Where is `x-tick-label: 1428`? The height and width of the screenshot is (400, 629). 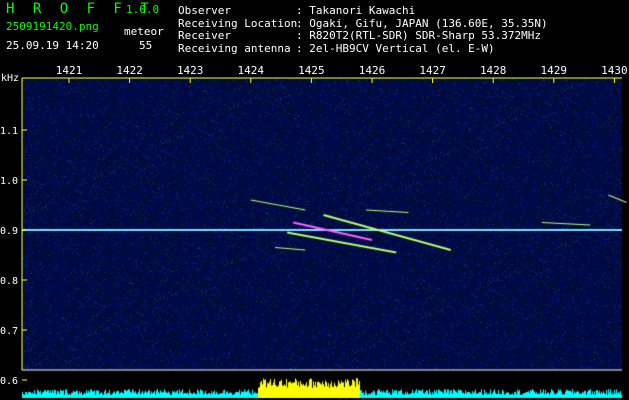 x-tick-label: 1428 is located at coordinates (493, 70).